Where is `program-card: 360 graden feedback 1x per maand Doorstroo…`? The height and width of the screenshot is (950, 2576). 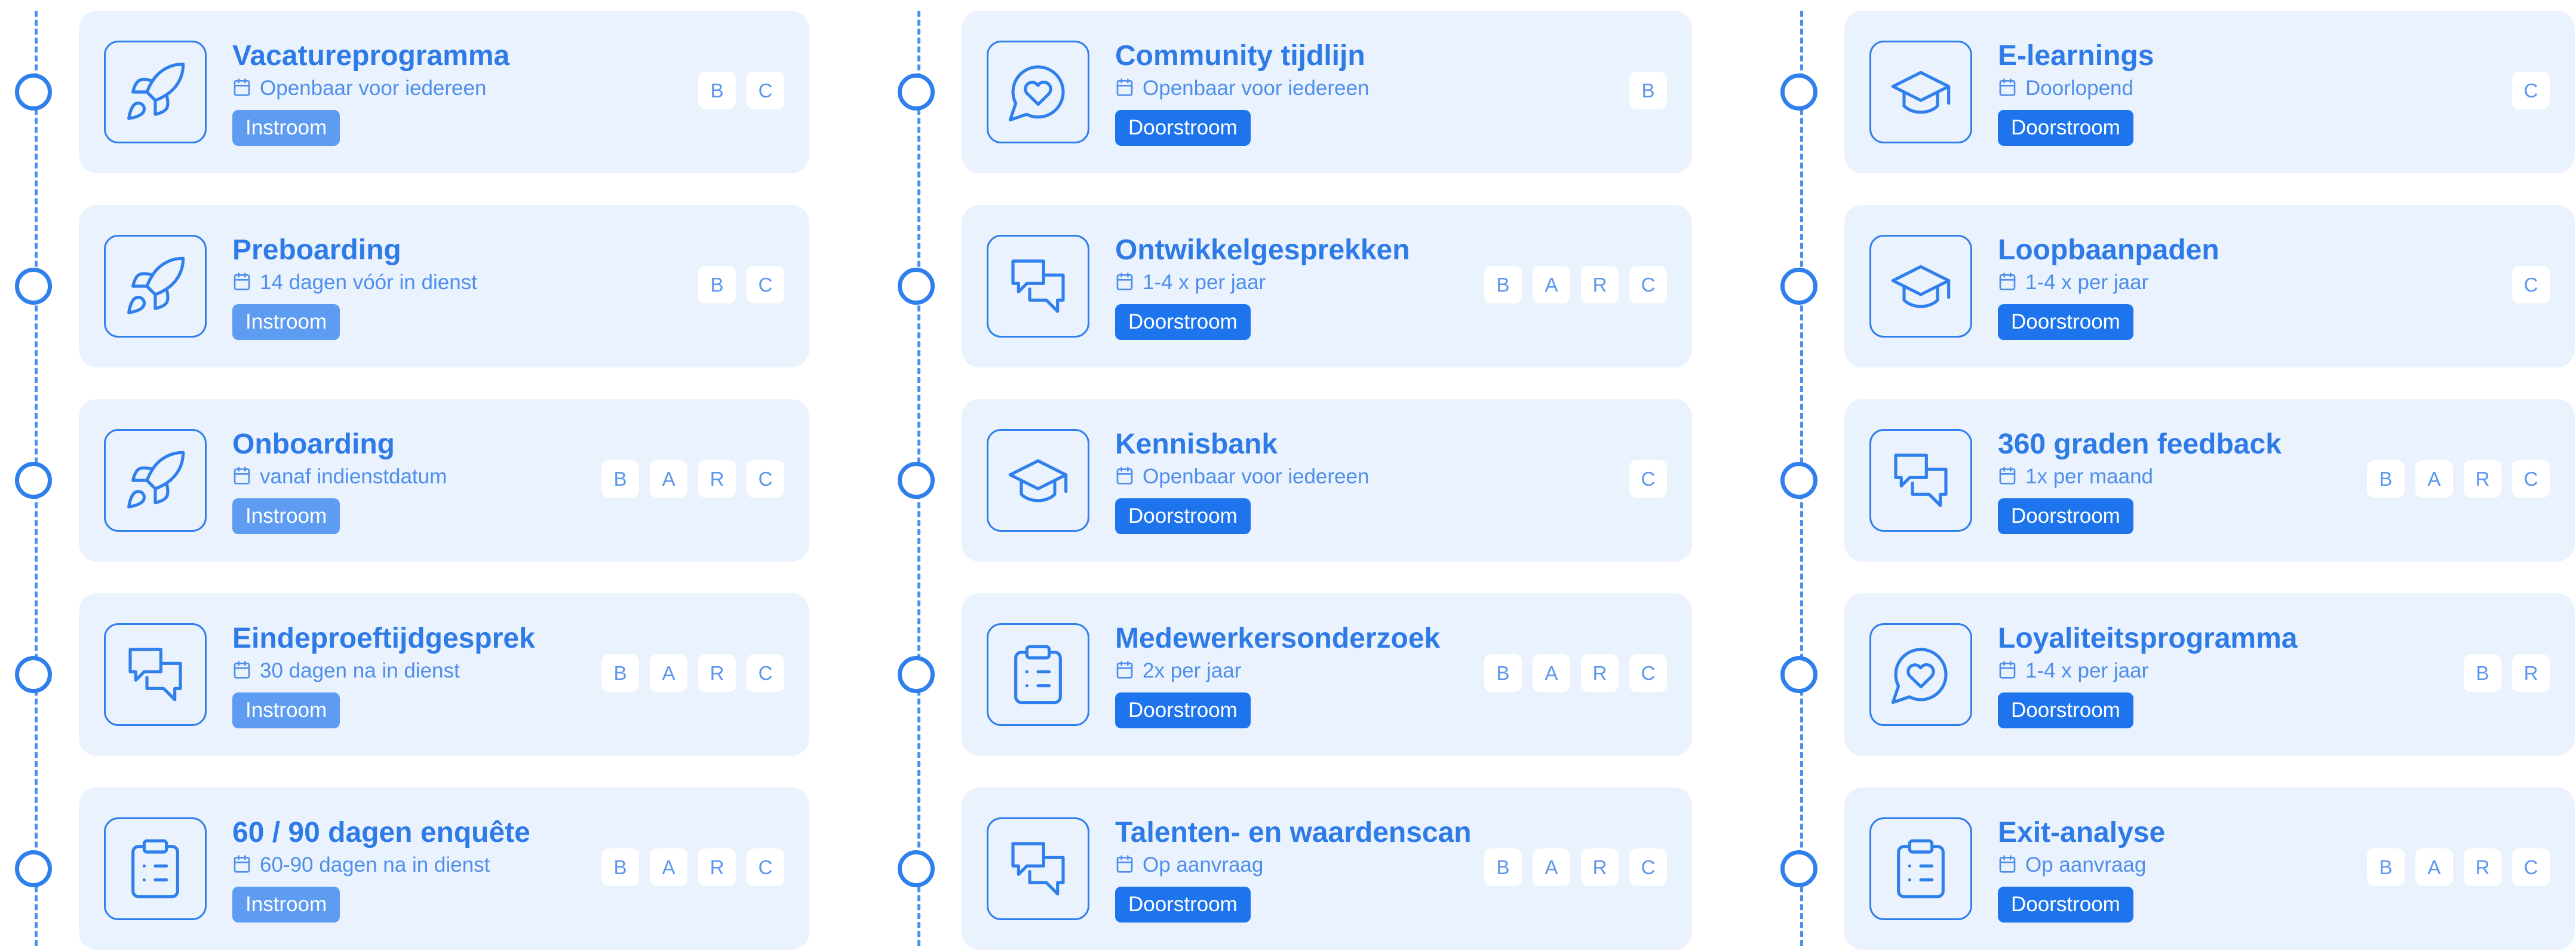 program-card: 360 graden feedback 1x per maand Doorstroo… is located at coordinates (2209, 481).